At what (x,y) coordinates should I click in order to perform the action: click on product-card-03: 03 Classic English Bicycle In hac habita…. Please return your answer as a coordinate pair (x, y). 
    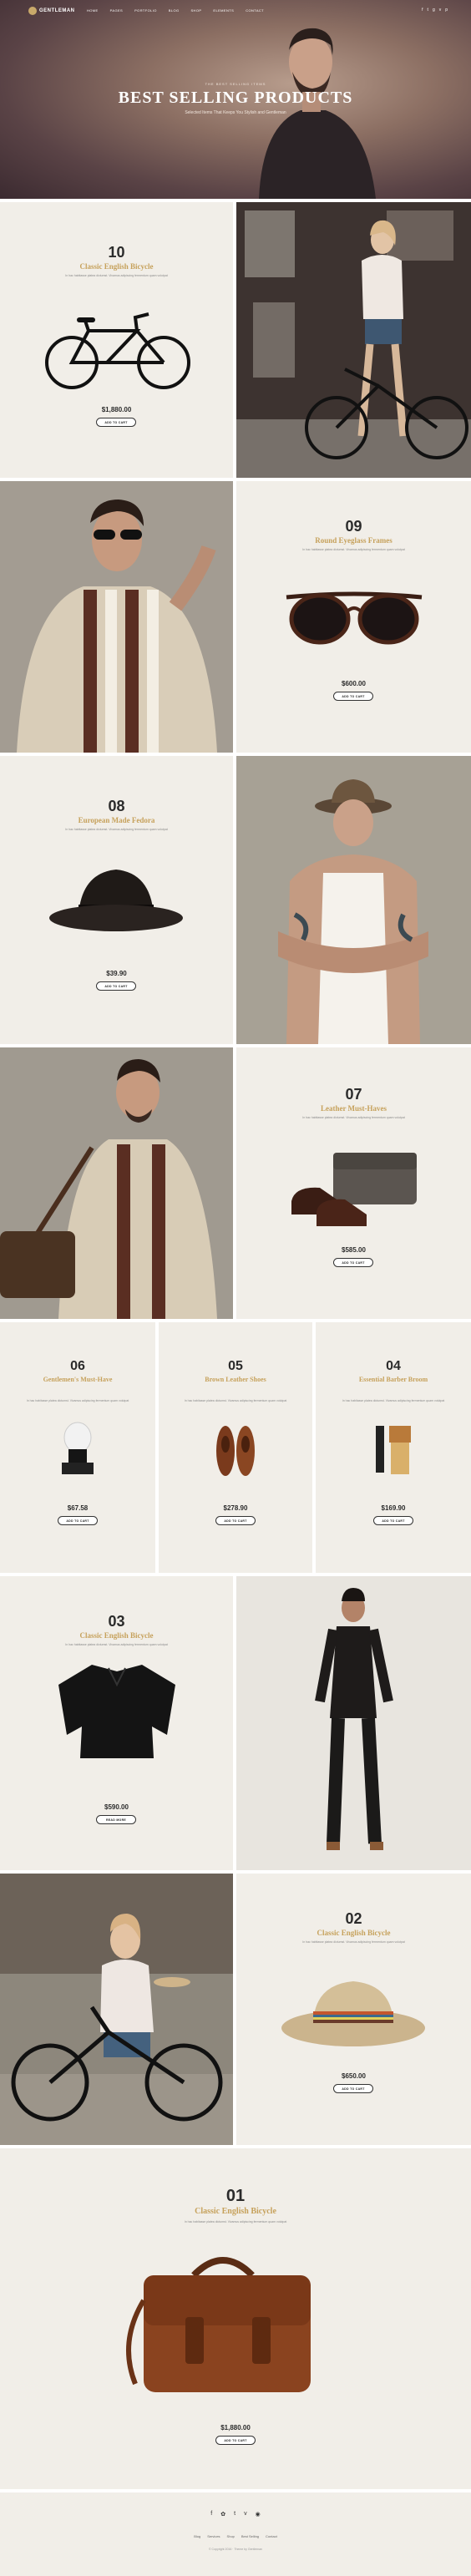
    Looking at the image, I should click on (116, 1723).